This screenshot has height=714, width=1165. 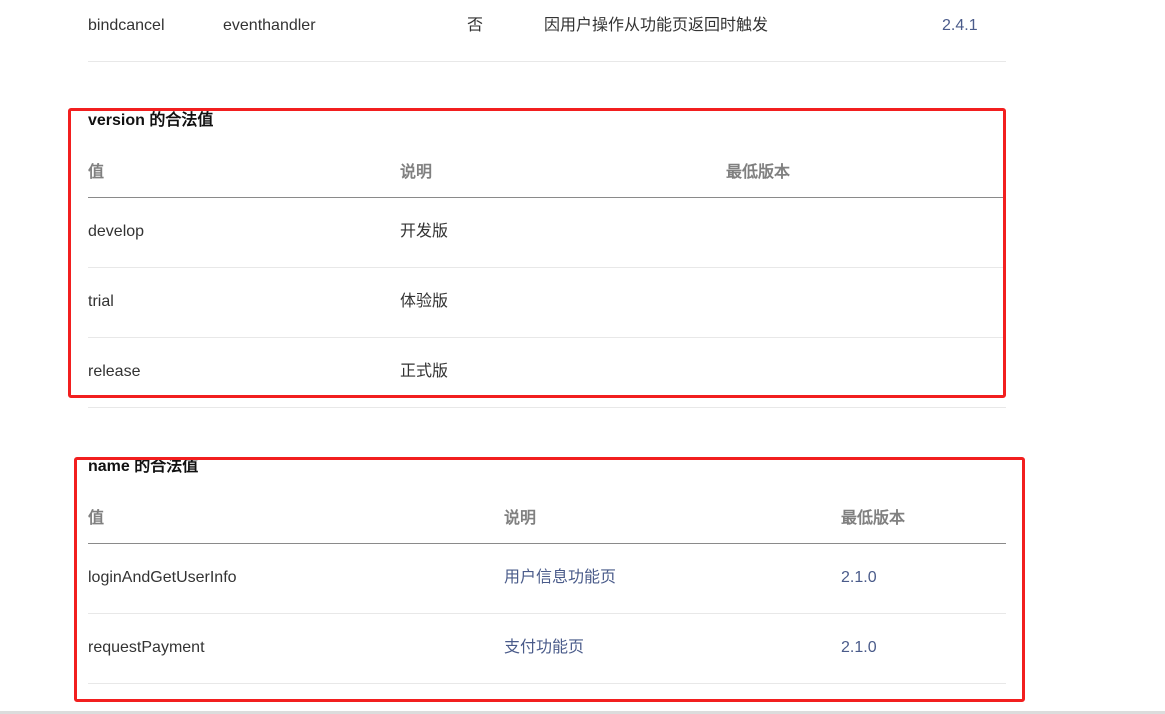 I want to click on property-name: bindcancel, so click(x=126, y=25).